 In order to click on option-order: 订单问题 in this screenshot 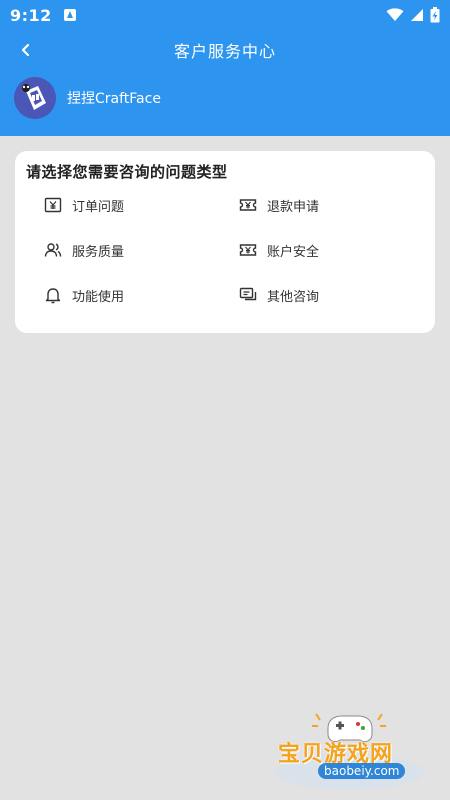, I will do `click(84, 205)`.